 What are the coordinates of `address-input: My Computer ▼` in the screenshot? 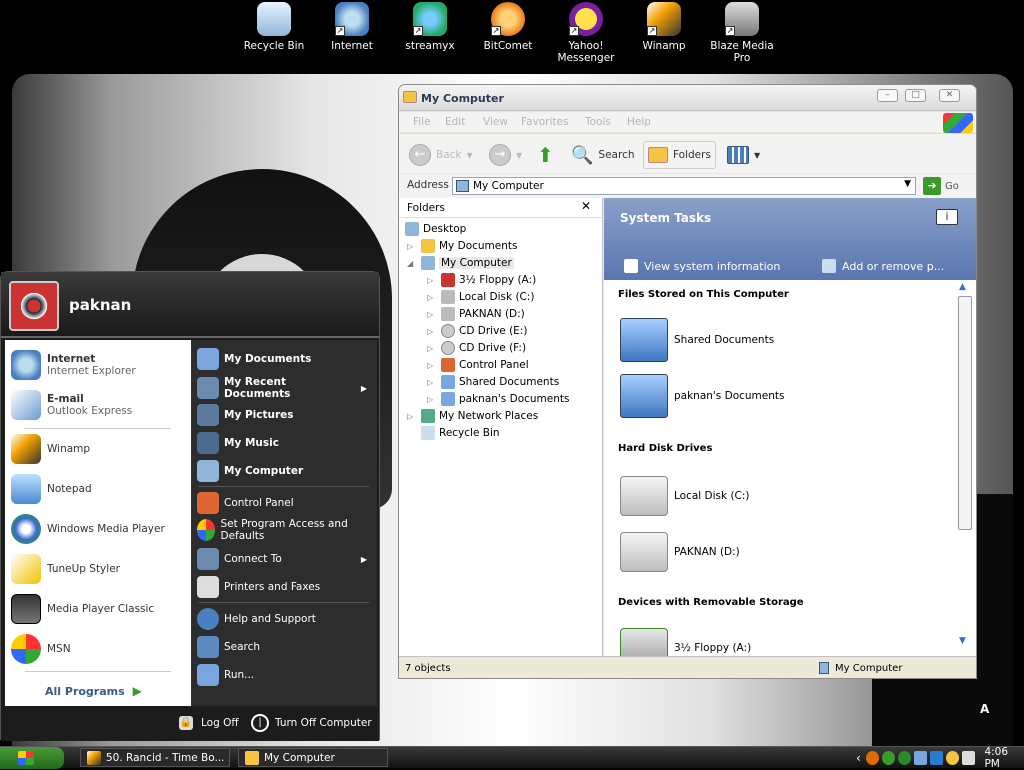 It's located at (684, 186).